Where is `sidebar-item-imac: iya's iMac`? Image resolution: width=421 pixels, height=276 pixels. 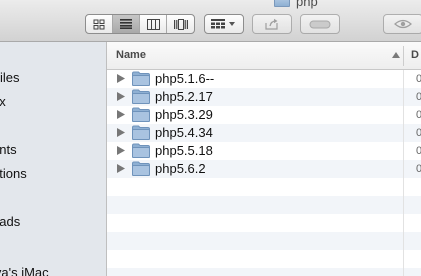
sidebar-item-imac: iya's iMac is located at coordinates (53, 269).